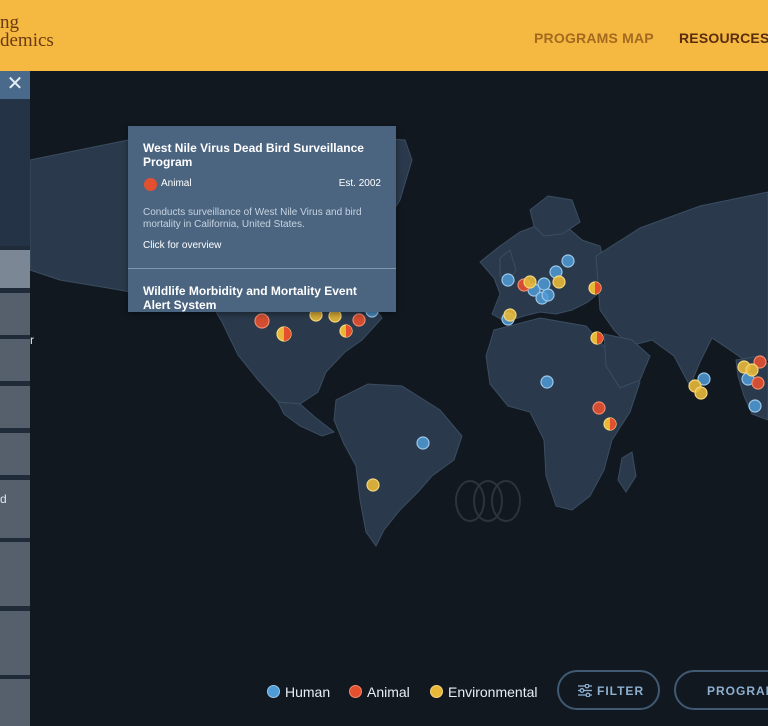 The width and height of the screenshot is (768, 726). Describe the element at coordinates (150, 184) in the screenshot. I see `animal-dot-icon` at that location.